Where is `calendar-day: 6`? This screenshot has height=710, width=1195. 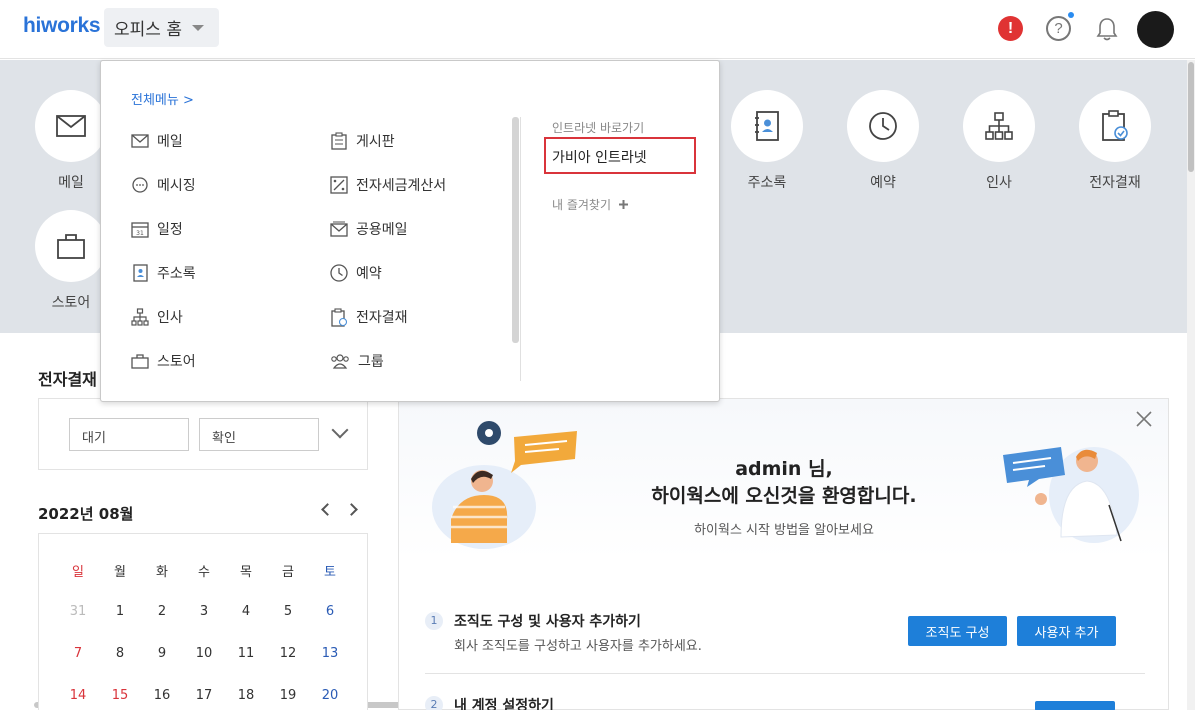
calendar-day: 6 is located at coordinates (330, 611).